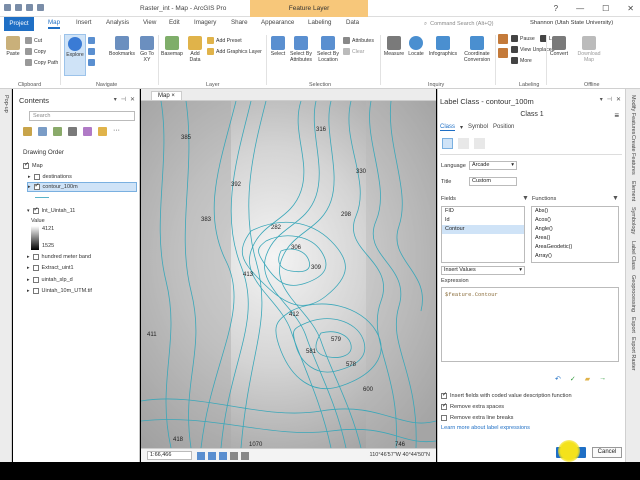  Describe the element at coordinates (132, 99) in the screenshot. I see `close-pane-icon: ✕` at that location.